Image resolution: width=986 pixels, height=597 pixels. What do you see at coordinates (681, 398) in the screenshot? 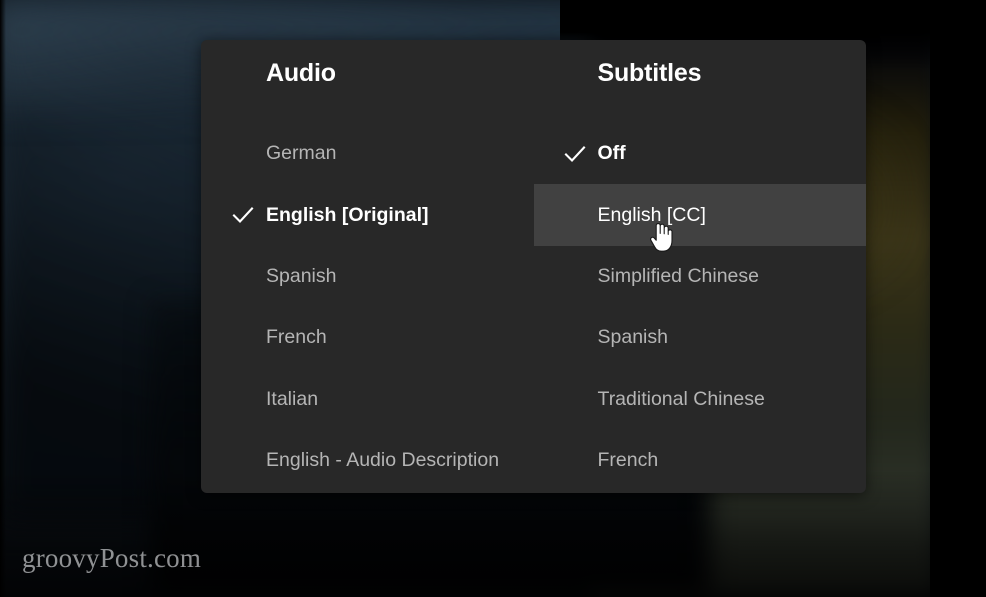
I see `option-label: Traditional Chinese` at bounding box center [681, 398].